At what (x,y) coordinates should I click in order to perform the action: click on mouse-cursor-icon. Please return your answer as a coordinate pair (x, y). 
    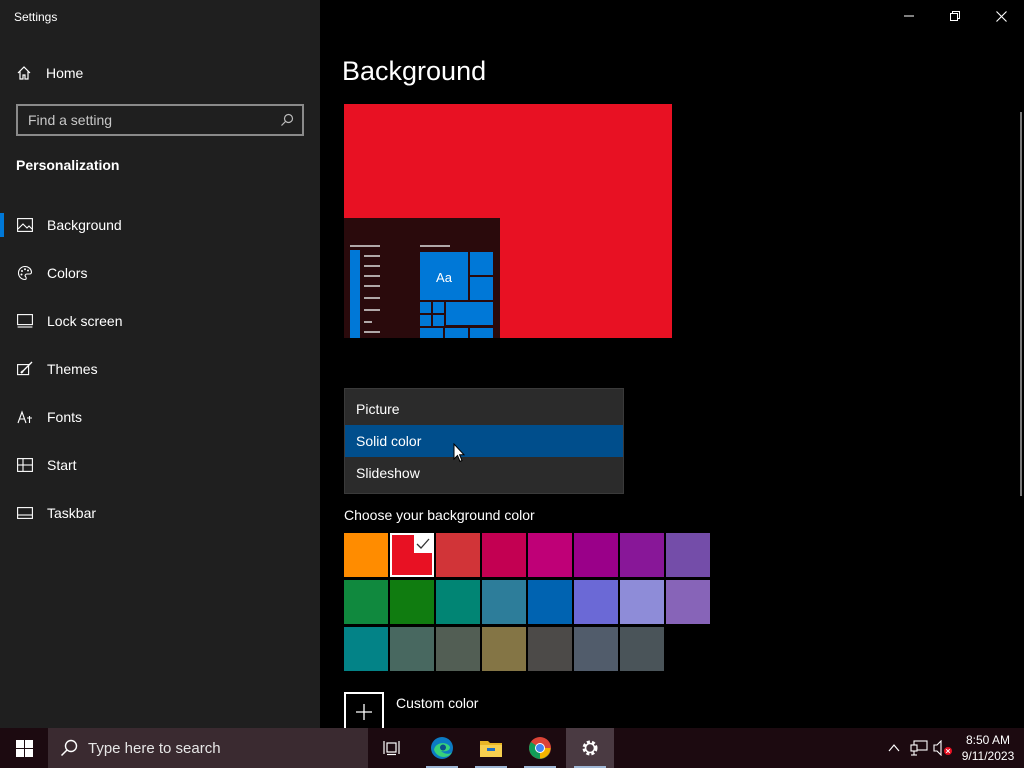
    Looking at the image, I should click on (459, 453).